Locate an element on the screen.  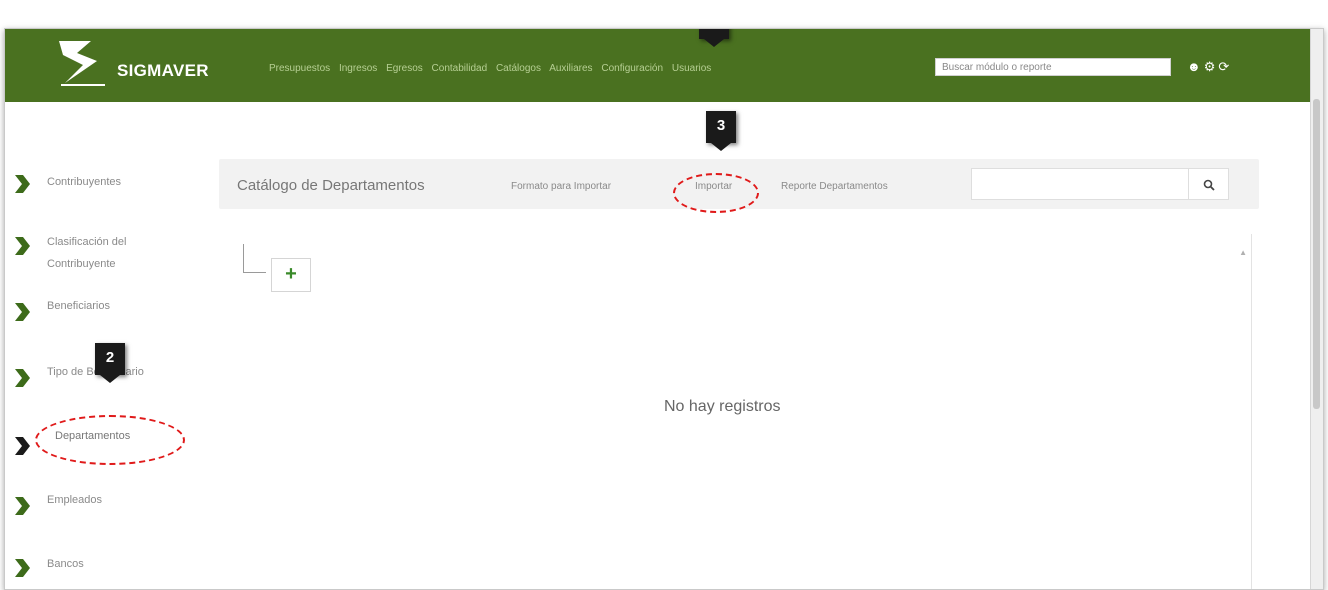
step-marker-2: 2 is located at coordinates (110, 363).